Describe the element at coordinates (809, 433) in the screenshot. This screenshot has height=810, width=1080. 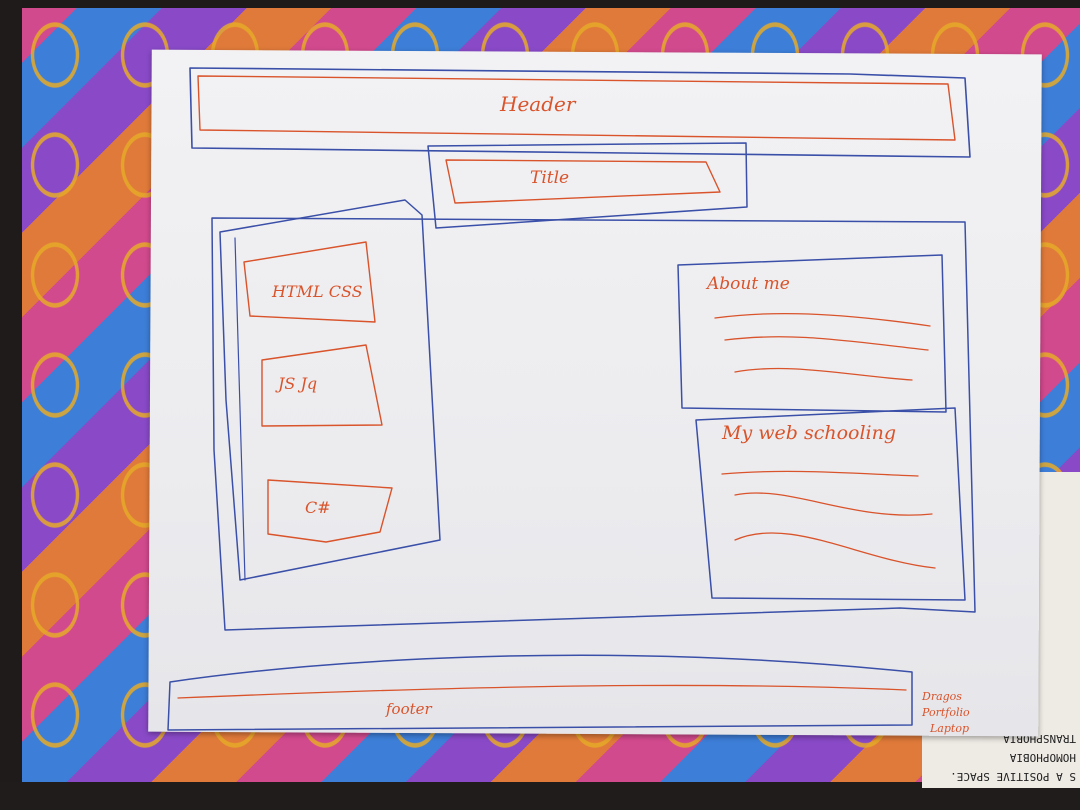
I see `schooling-heading: My web schooling` at that location.